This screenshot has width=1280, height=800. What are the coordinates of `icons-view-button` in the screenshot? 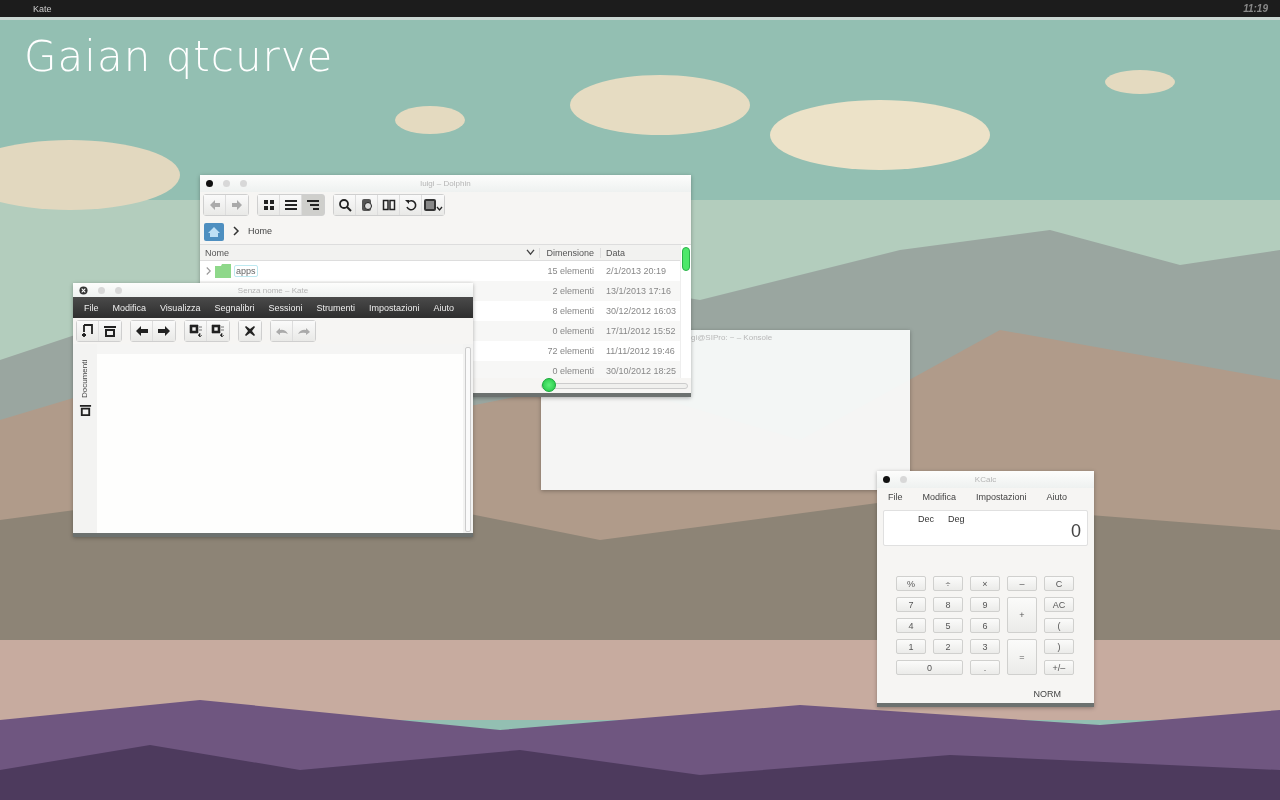 It's located at (269, 205).